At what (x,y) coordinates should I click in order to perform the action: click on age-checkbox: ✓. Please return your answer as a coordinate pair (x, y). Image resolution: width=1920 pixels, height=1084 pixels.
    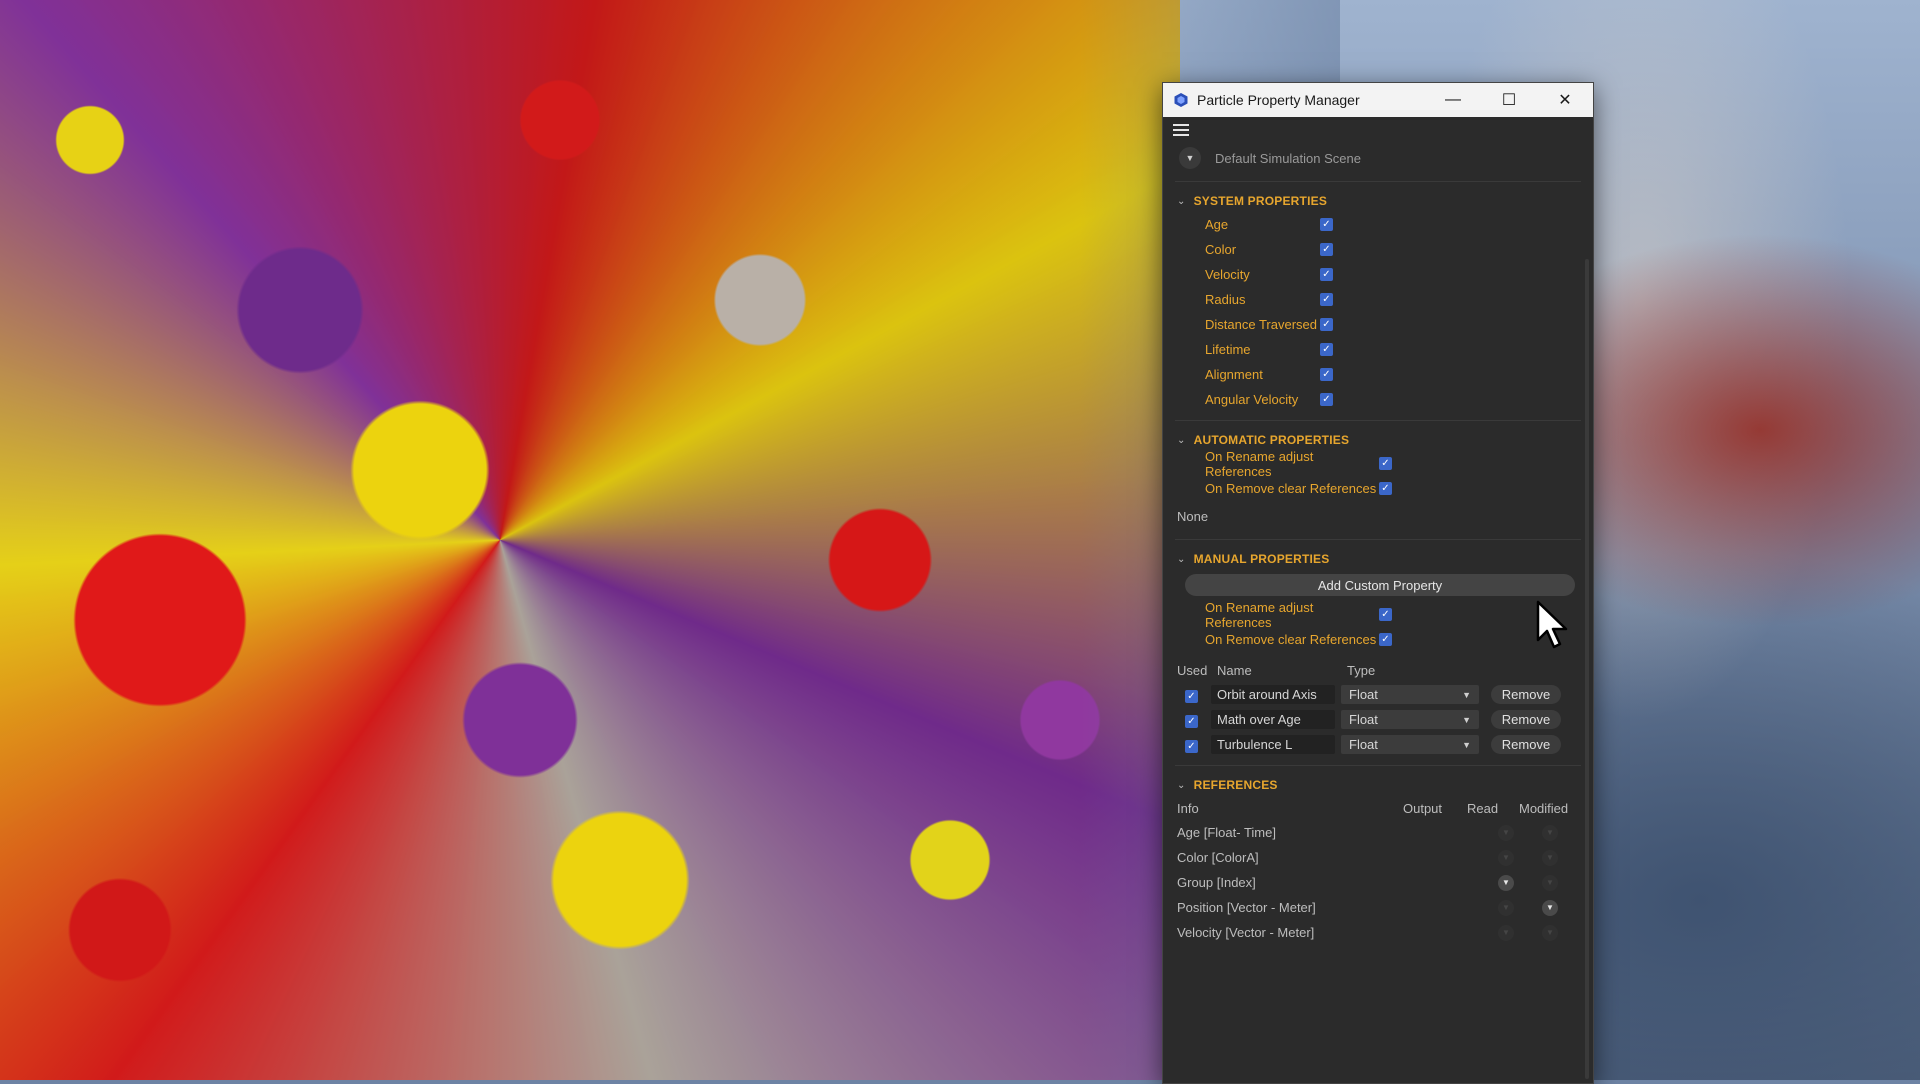
    Looking at the image, I should click on (1326, 224).